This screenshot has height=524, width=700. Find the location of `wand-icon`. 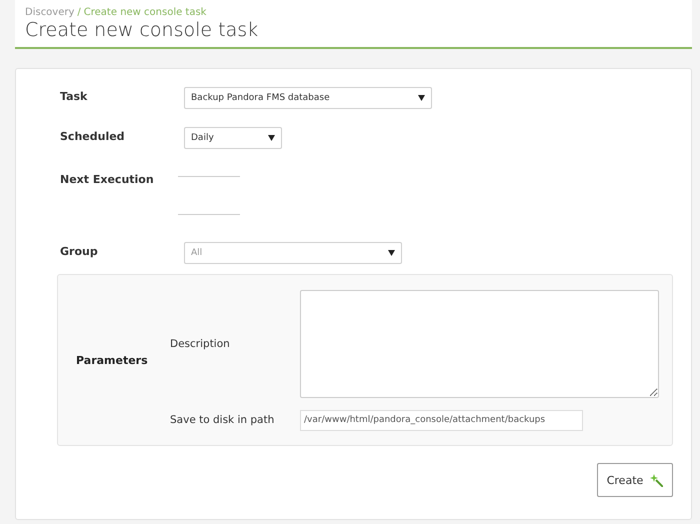

wand-icon is located at coordinates (657, 480).